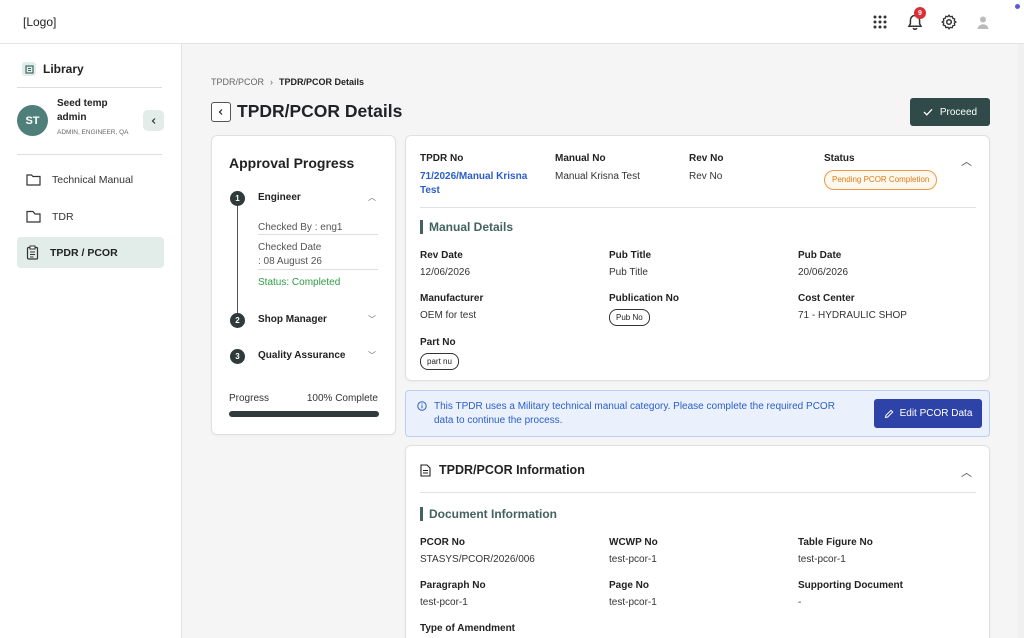  Describe the element at coordinates (928, 112) in the screenshot. I see `check-icon` at that location.